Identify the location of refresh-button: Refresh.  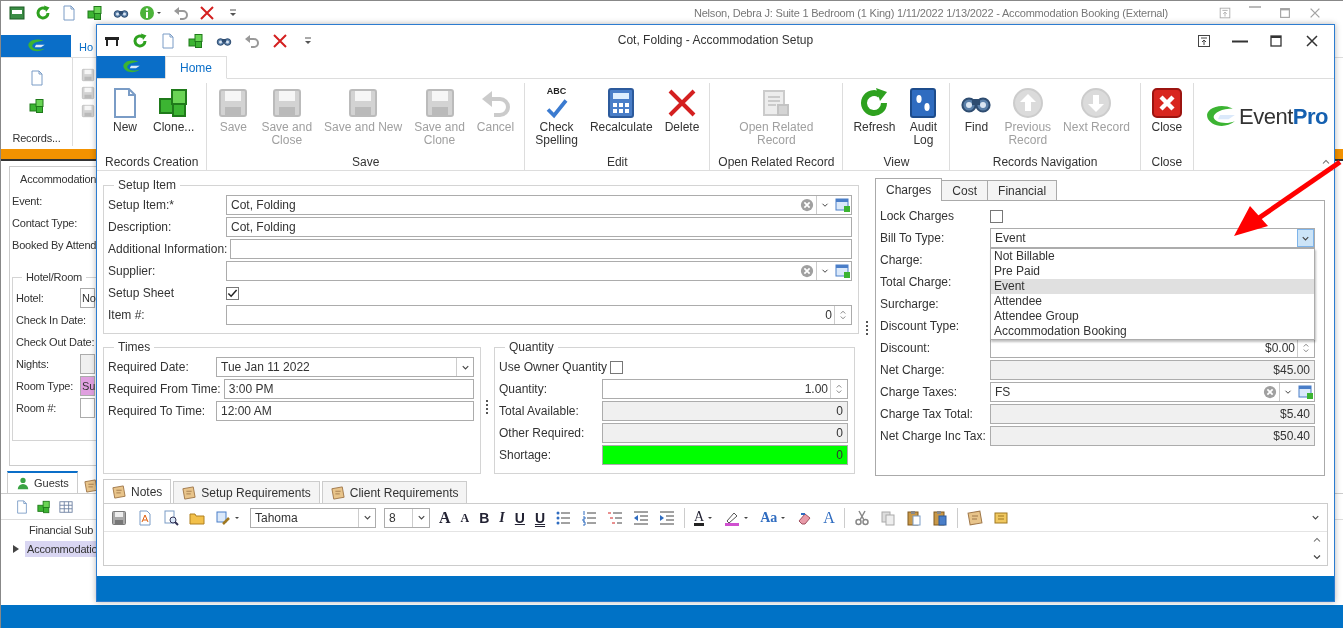
(874, 118).